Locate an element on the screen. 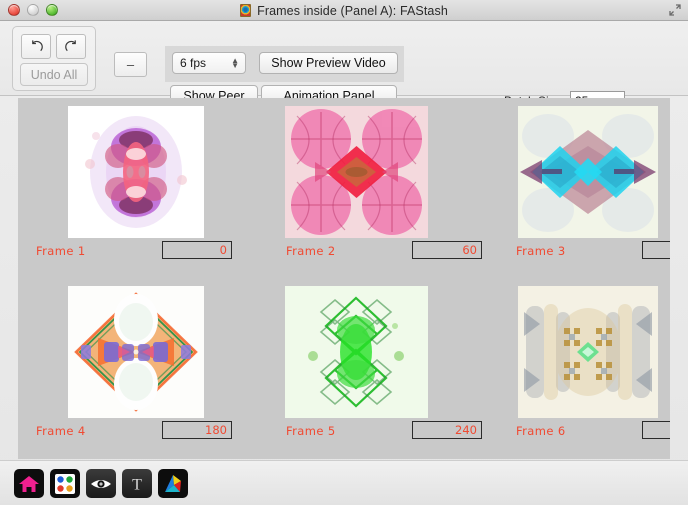  title-bar-center: Frames inside (Panel A): FAStash is located at coordinates (344, 10).